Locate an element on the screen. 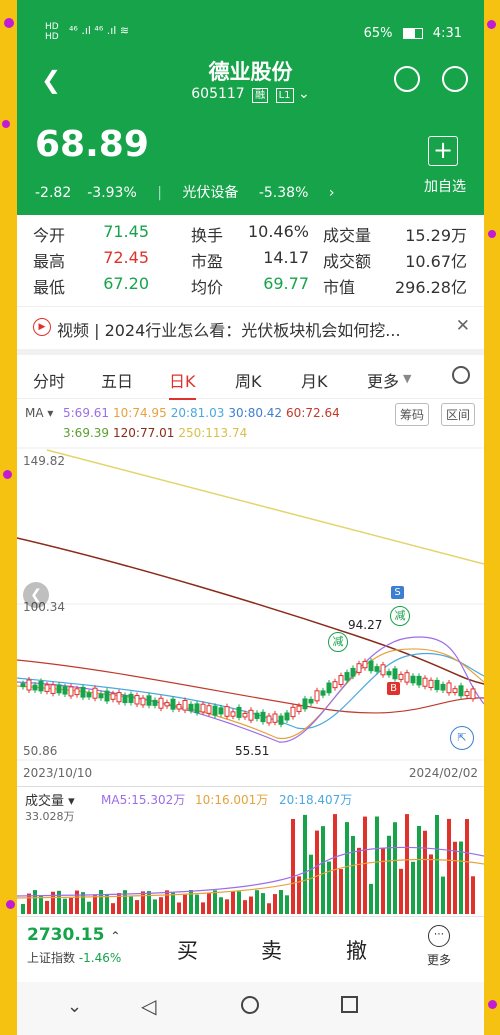 The image size is (500, 1035). close-icon: ✕ is located at coordinates (463, 326).